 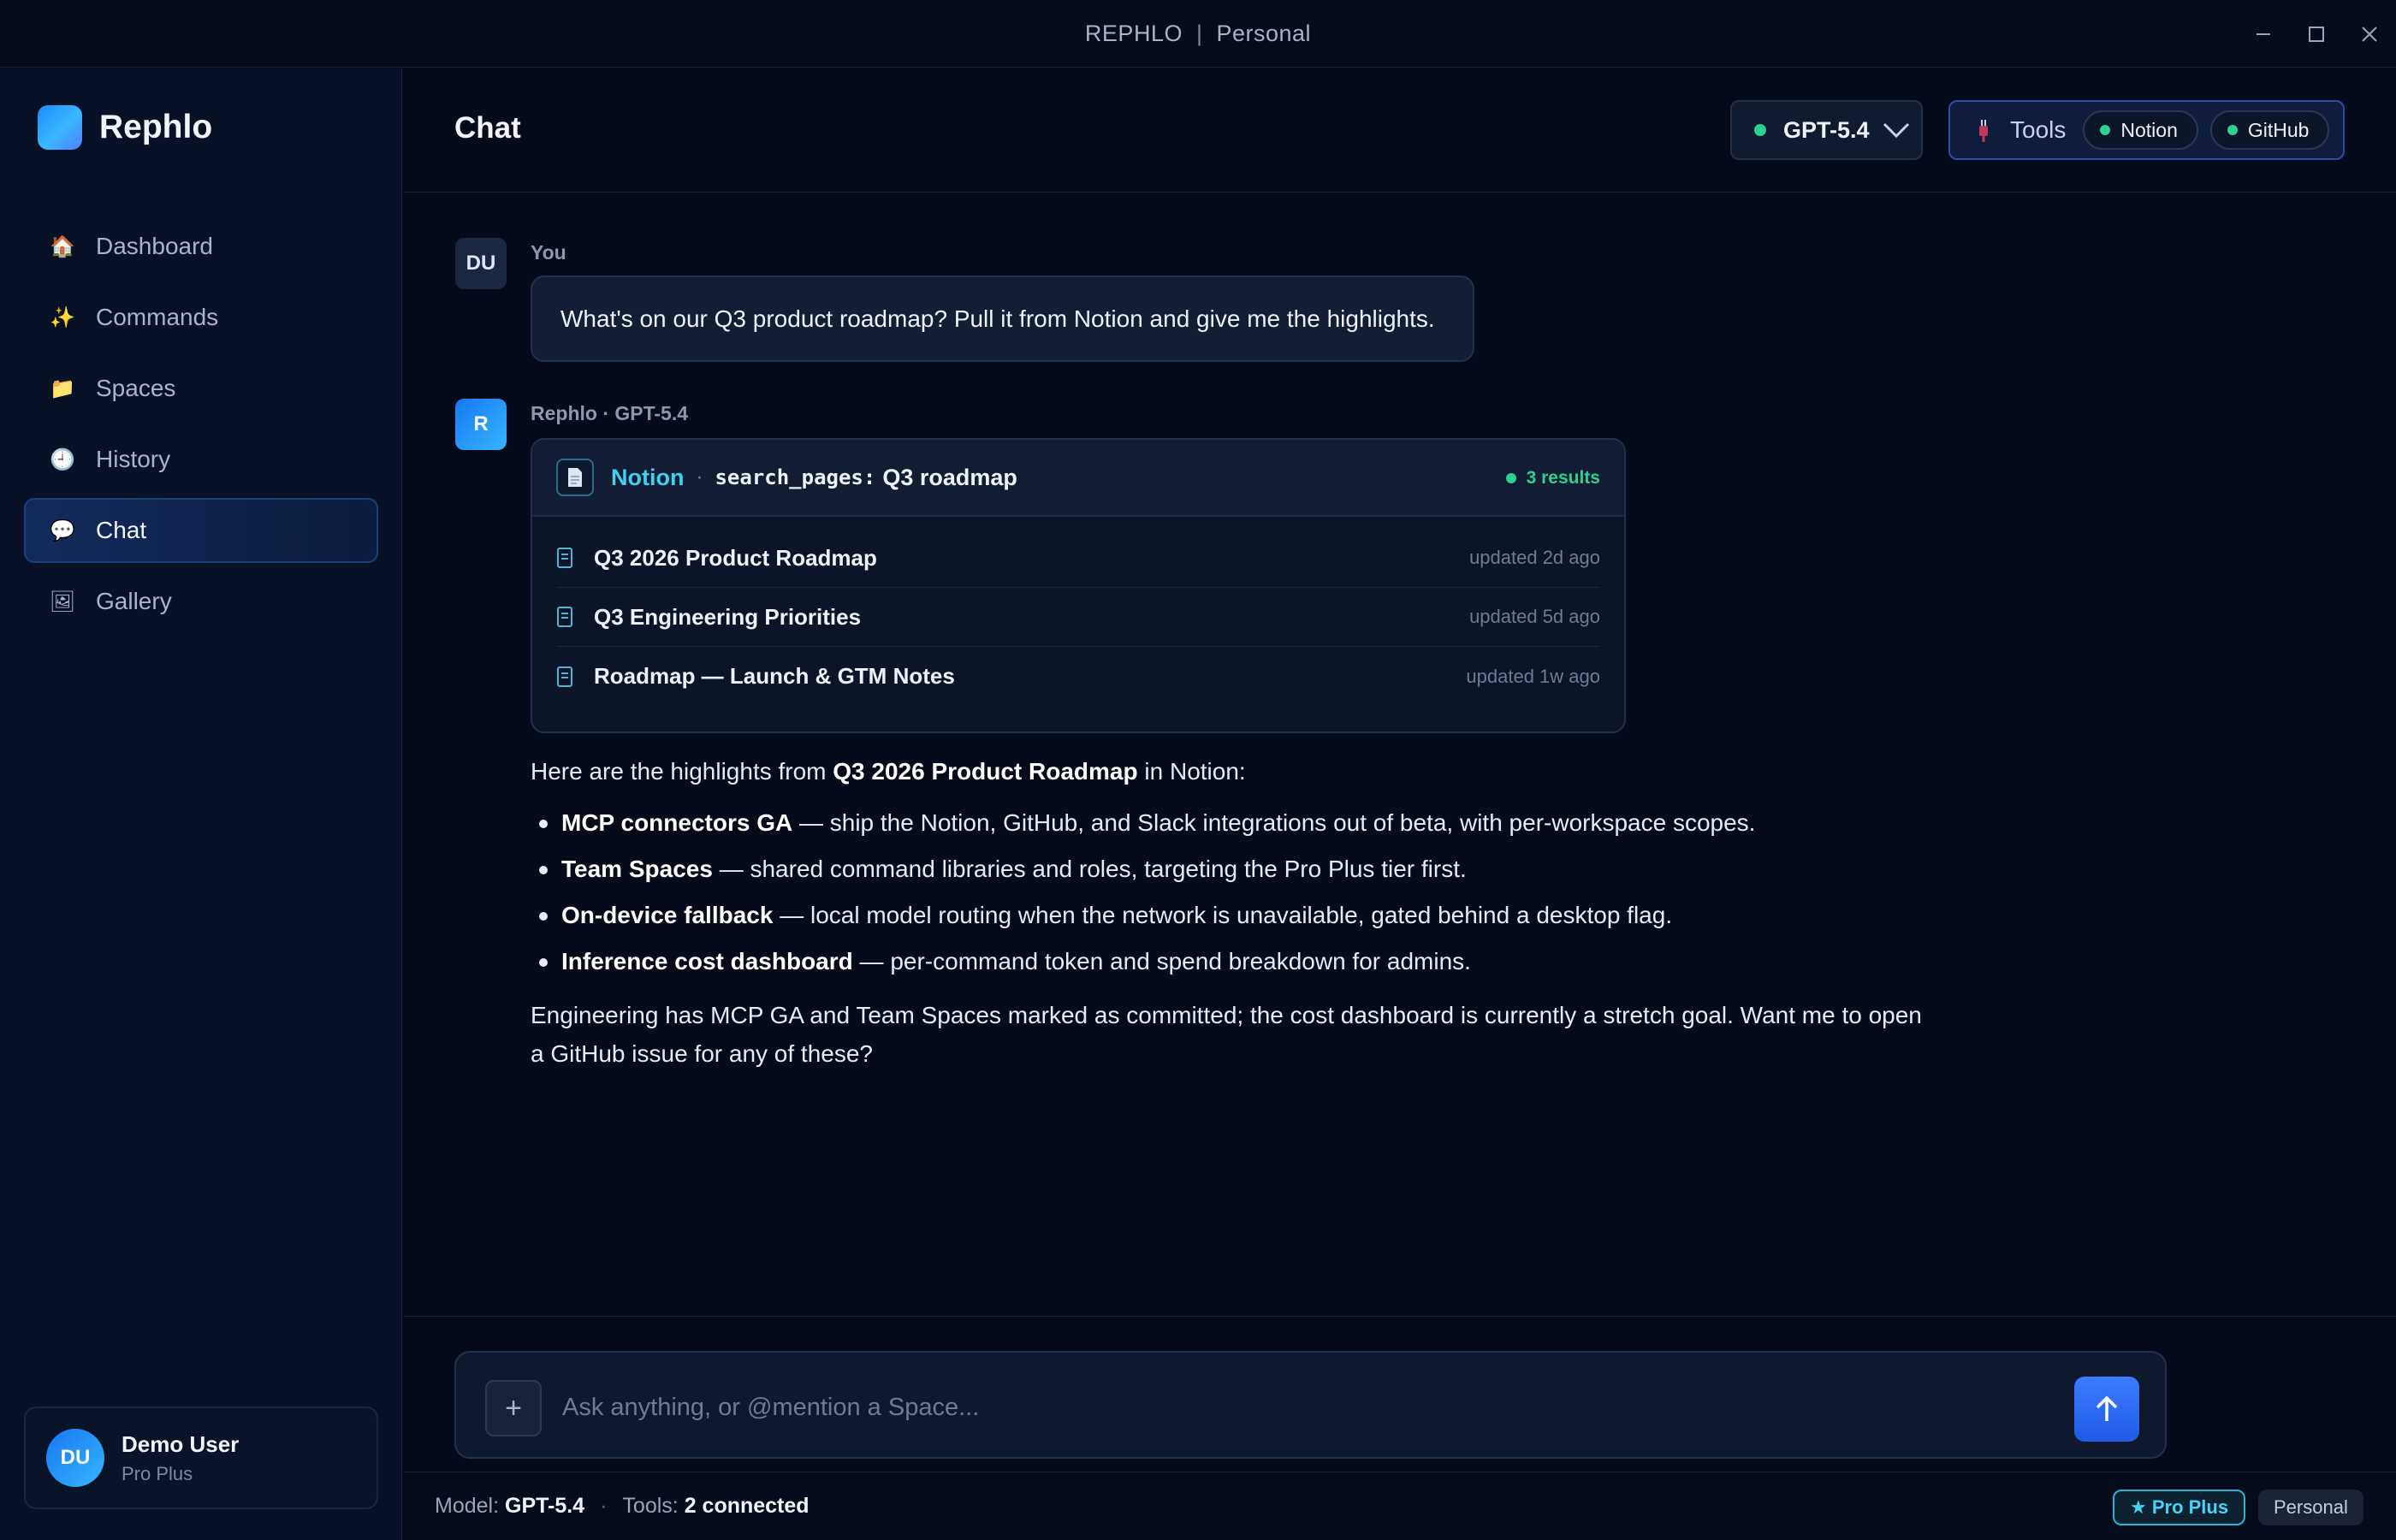 I want to click on folder-icon: 📁, so click(x=63, y=388).